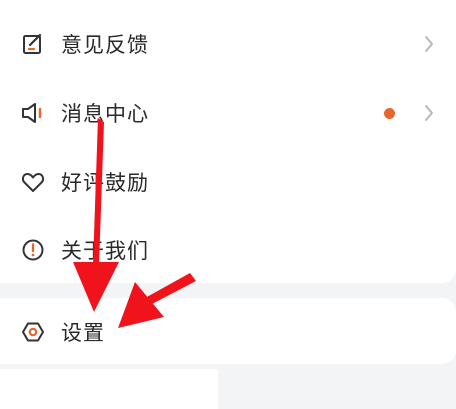 The width and height of the screenshot is (456, 409). What do you see at coordinates (33, 44) in the screenshot?
I see `edit-icon` at bounding box center [33, 44].